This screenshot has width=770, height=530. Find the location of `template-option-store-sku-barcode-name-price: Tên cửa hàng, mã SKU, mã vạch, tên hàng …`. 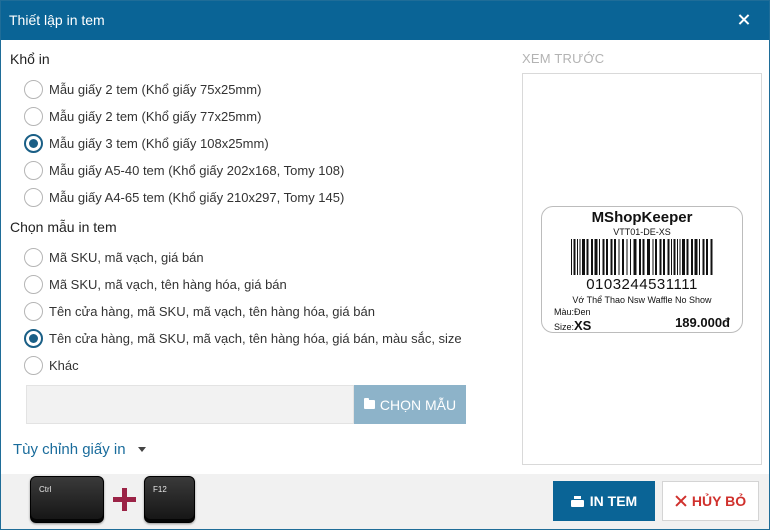

template-option-store-sku-barcode-name-price: Tên cửa hàng, mã SKU, mã vạch, tên hàng … is located at coordinates (199, 311).